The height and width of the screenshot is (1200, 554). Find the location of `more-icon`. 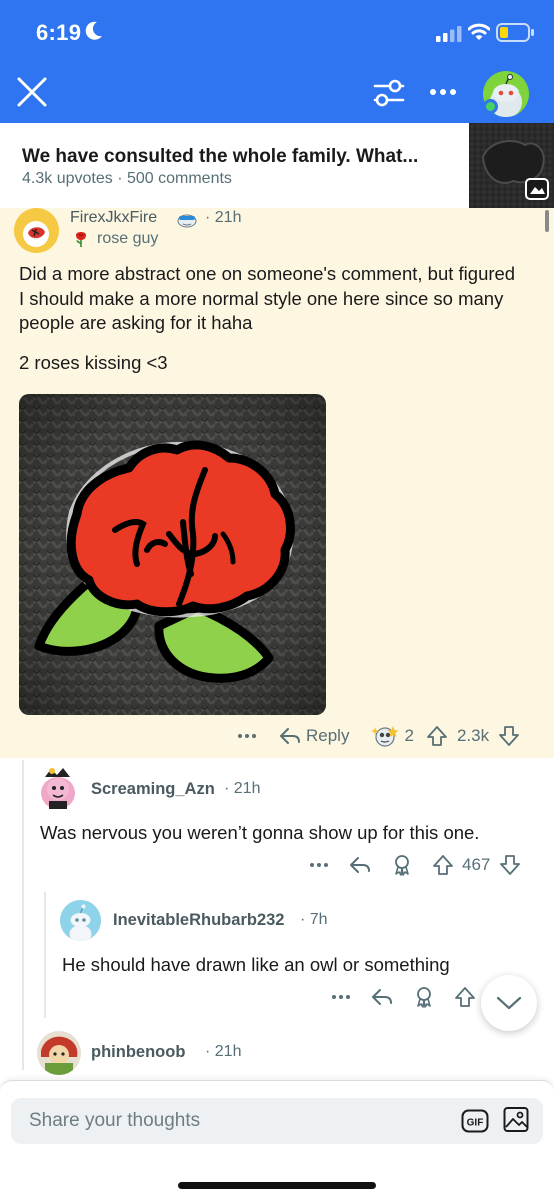

more-icon is located at coordinates (443, 92).